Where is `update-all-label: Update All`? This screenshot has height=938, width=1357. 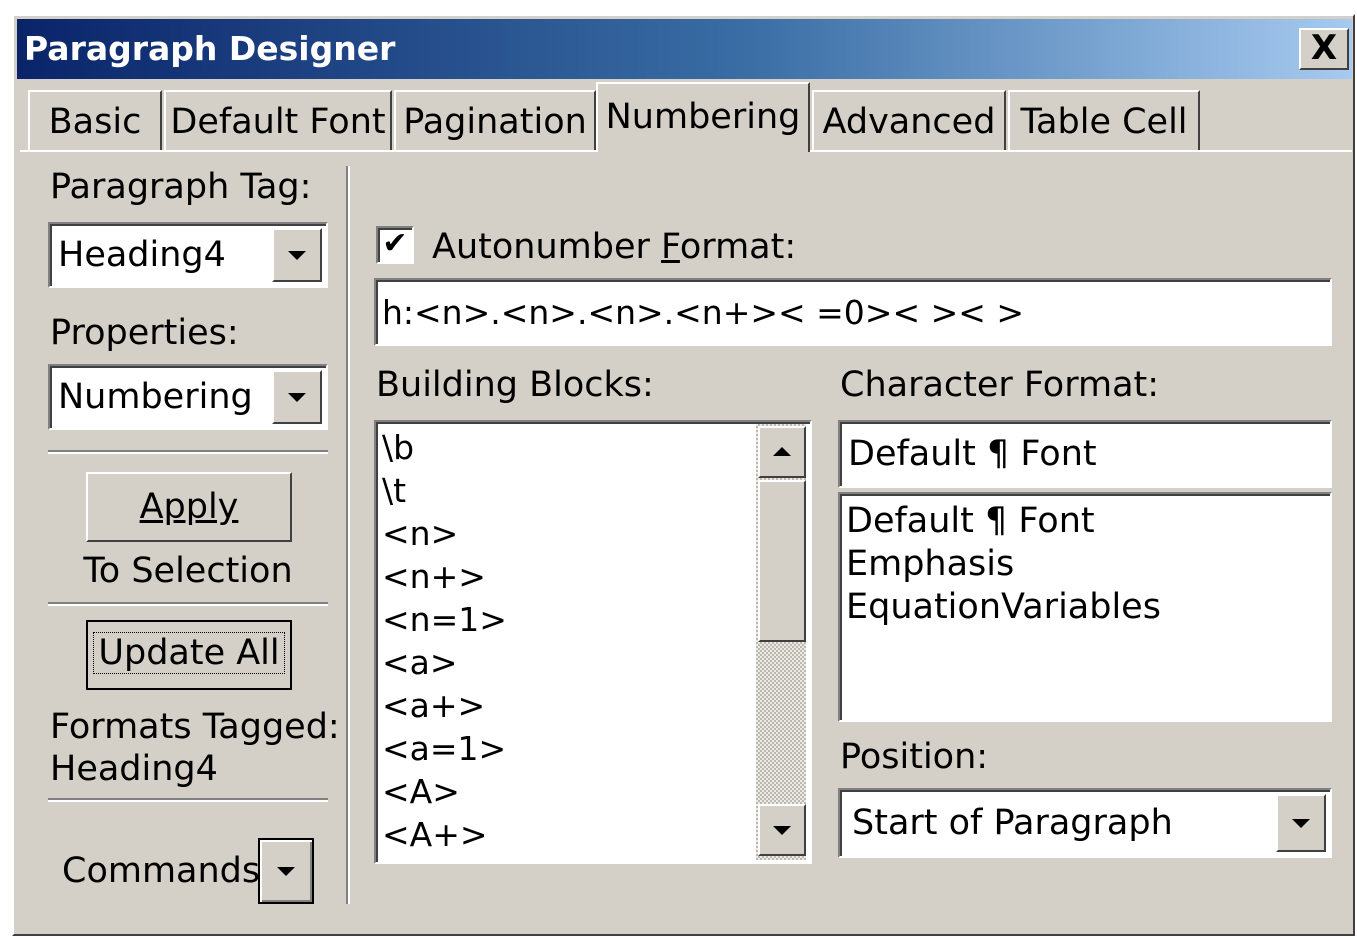 update-all-label: Update All is located at coordinates (189, 653).